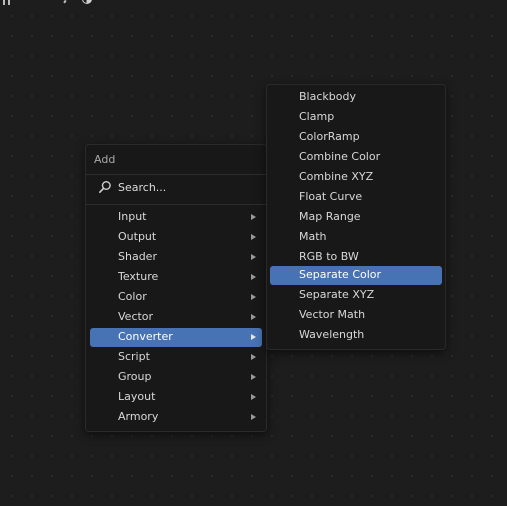  I want to click on menu-item-converter: Converter, so click(176, 337).